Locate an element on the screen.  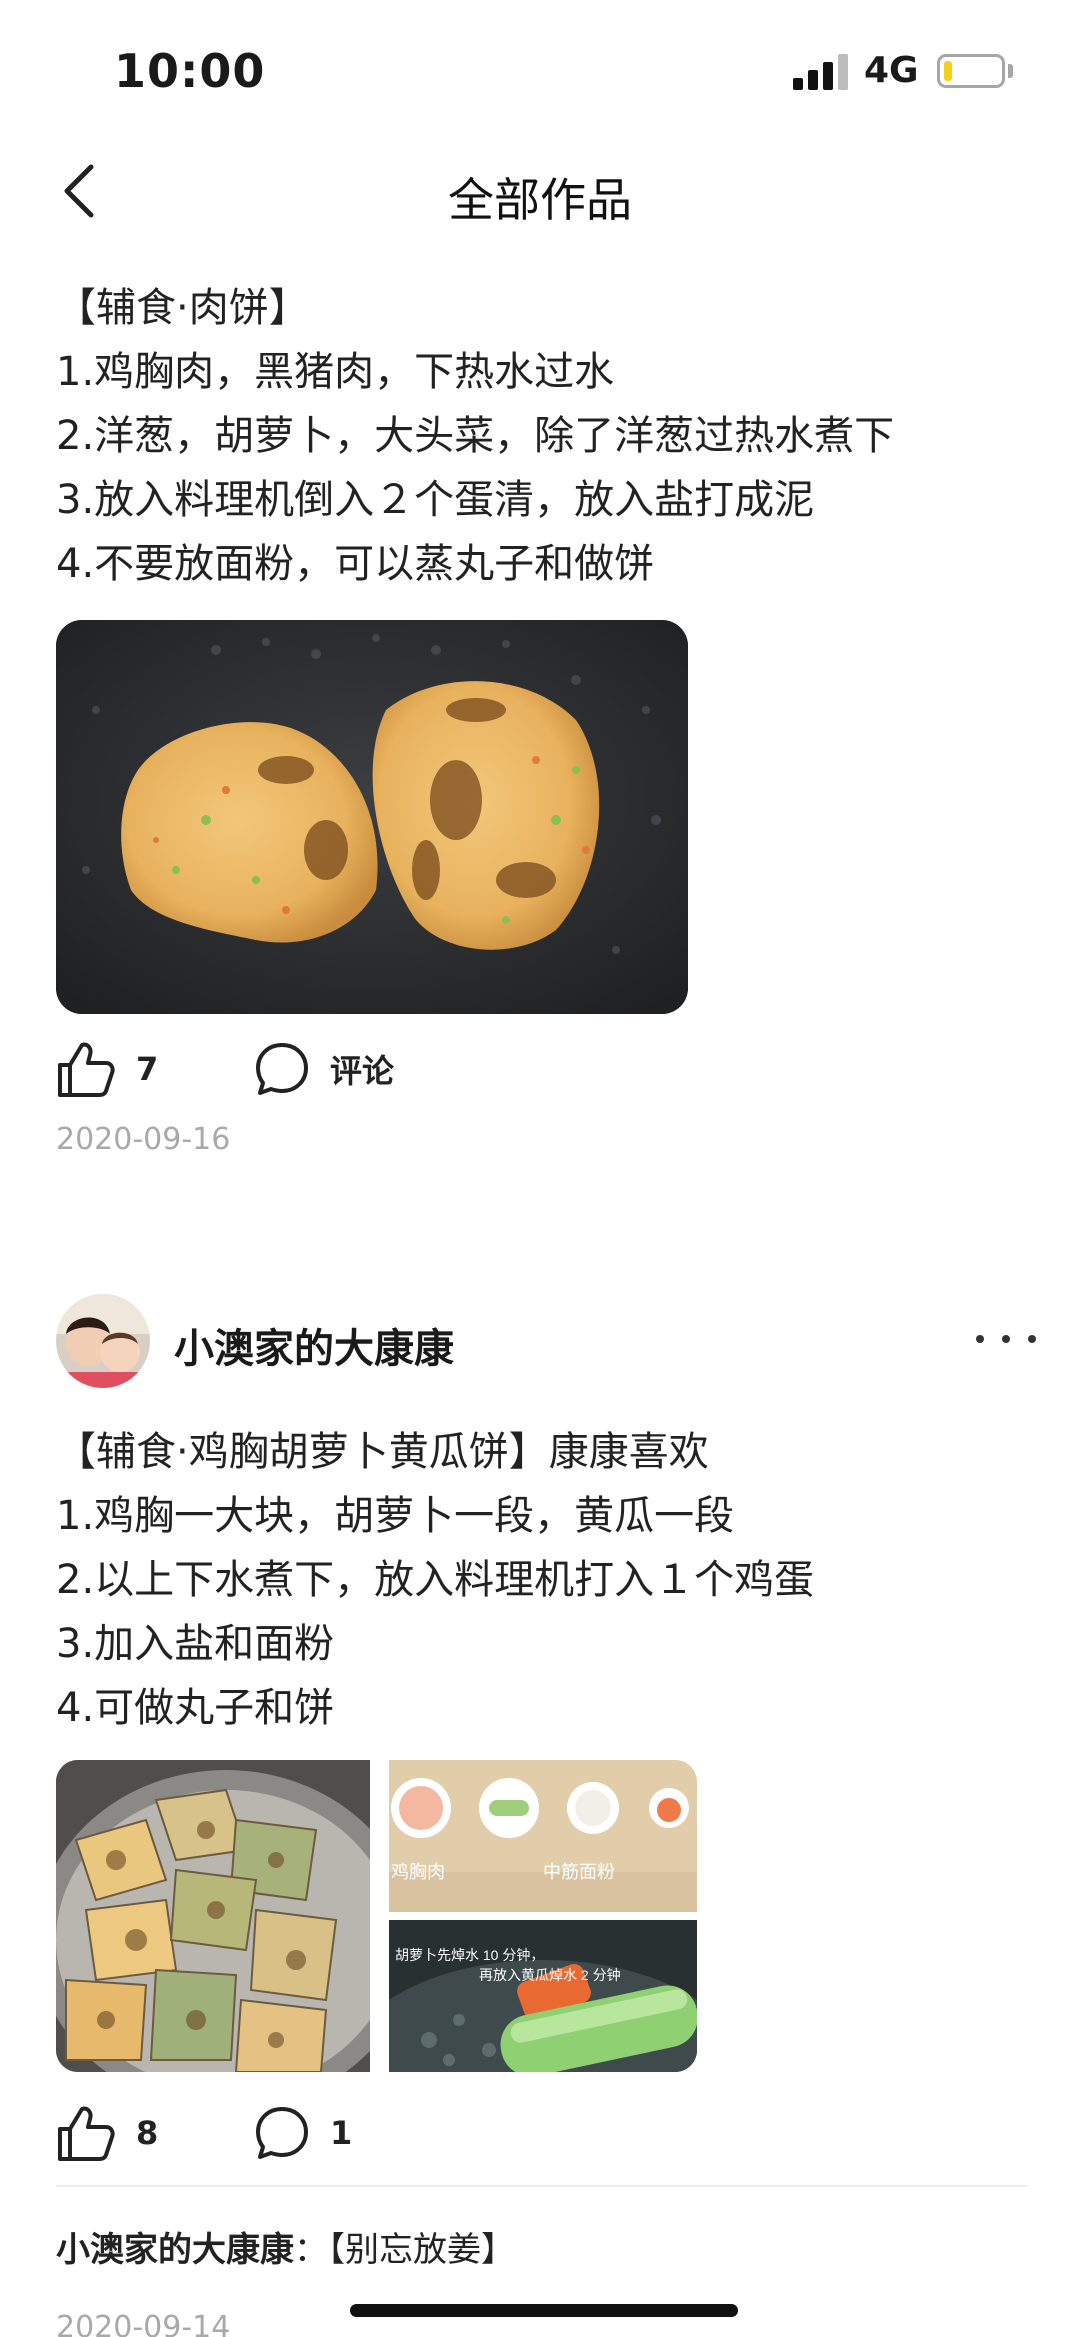
nav-bar: 全部作品 is located at coordinates (540, 192).